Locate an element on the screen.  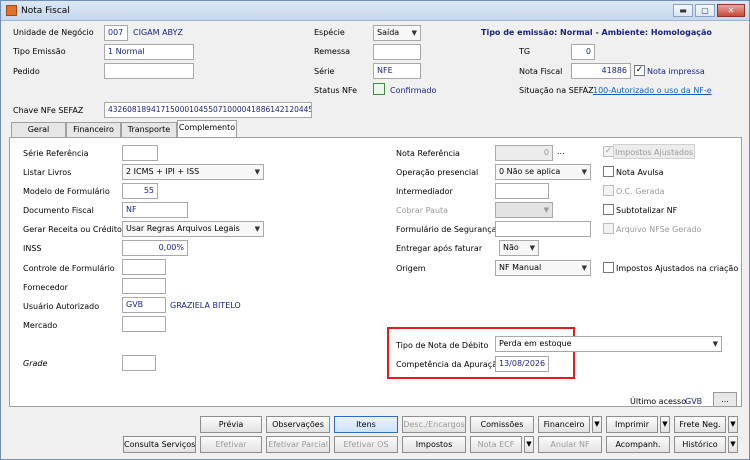
tipo-emissao-label: Tipo Emissão is located at coordinates (39, 51).